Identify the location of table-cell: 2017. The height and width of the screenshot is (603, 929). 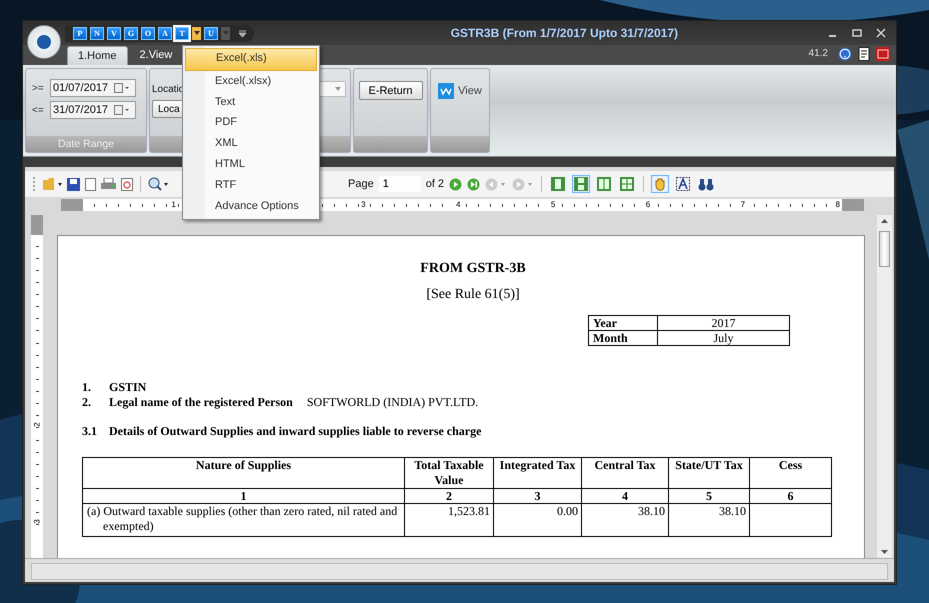
(724, 323).